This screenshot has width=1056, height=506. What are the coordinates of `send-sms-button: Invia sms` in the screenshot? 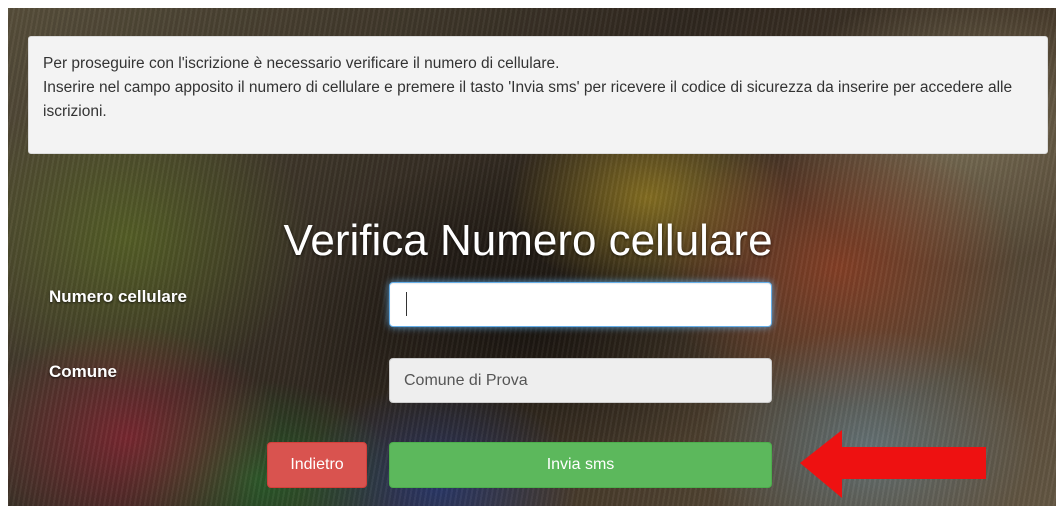 It's located at (580, 465).